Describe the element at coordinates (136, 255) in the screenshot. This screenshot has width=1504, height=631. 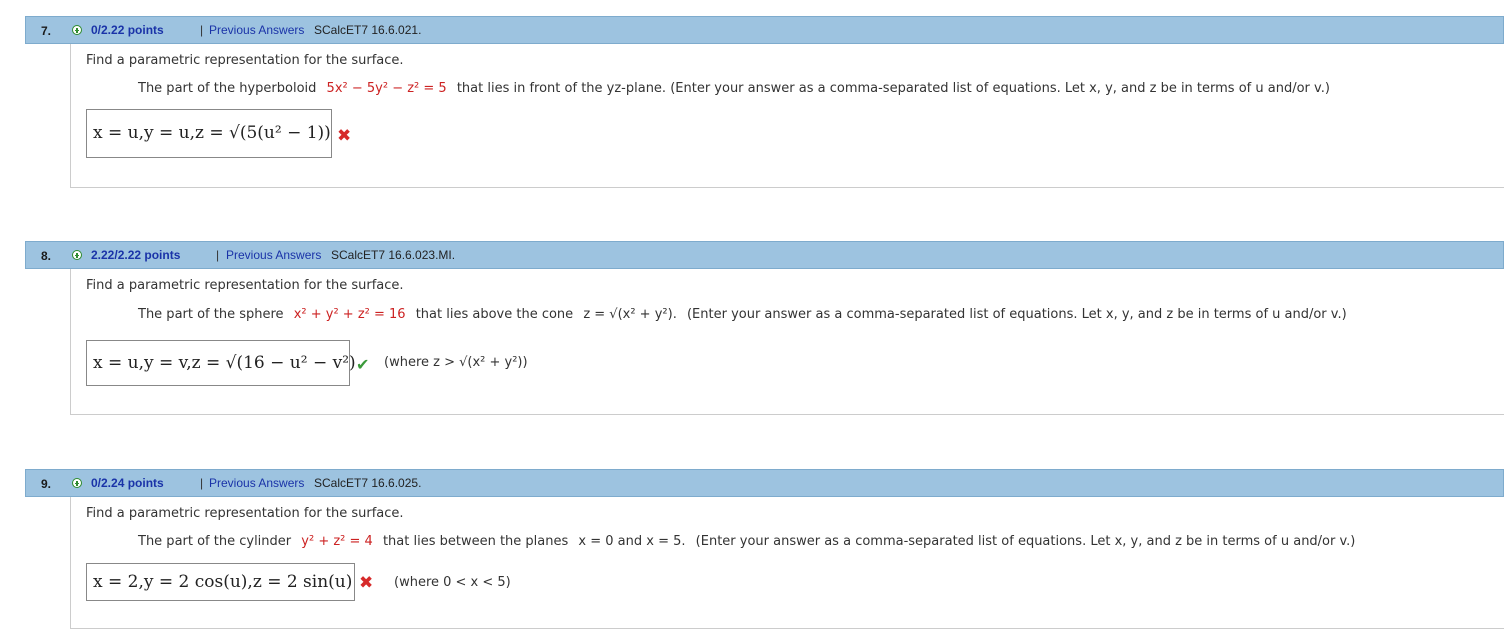
I see `points-label: 2.22/2.22 points` at that location.